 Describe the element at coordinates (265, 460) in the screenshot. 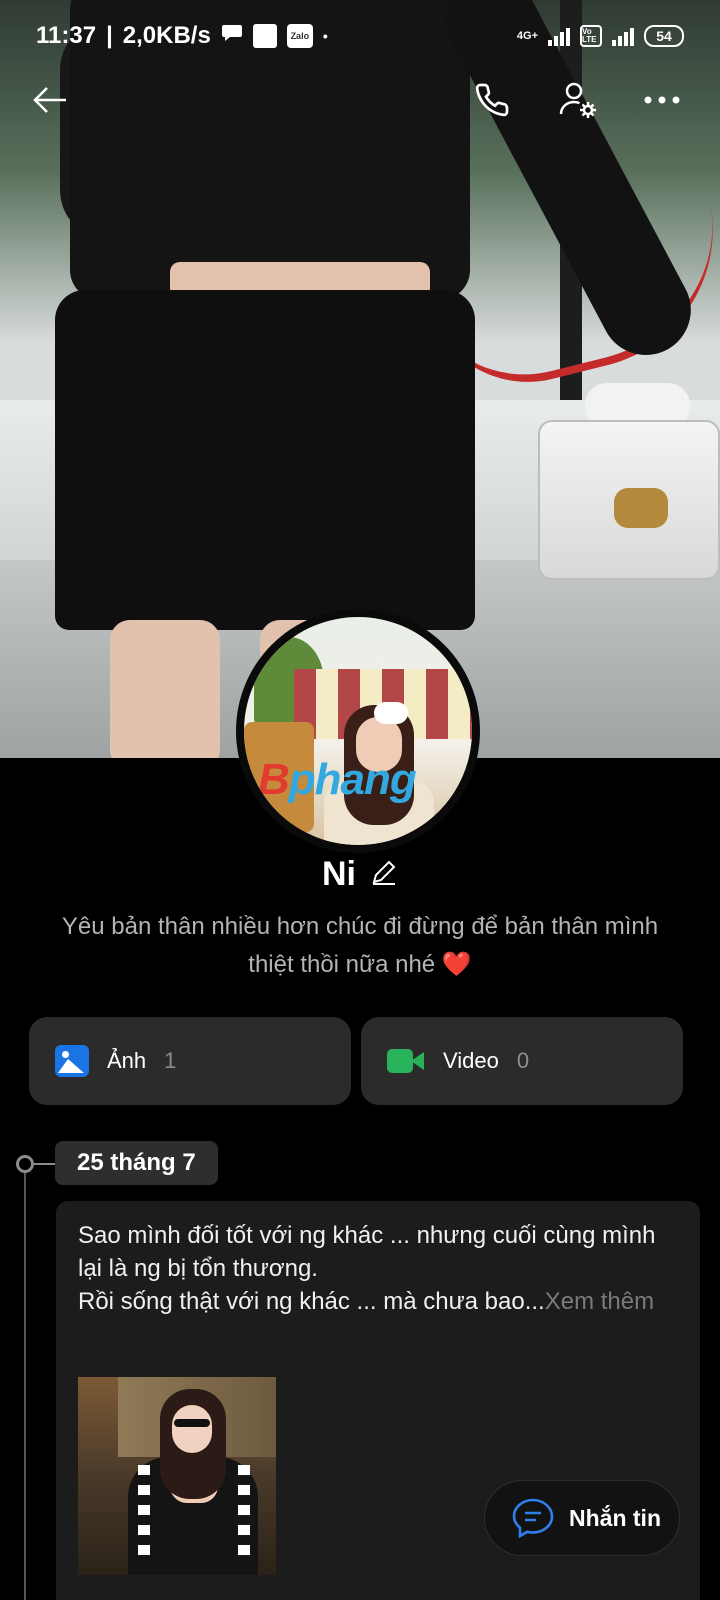

I see `cover-skirt` at that location.